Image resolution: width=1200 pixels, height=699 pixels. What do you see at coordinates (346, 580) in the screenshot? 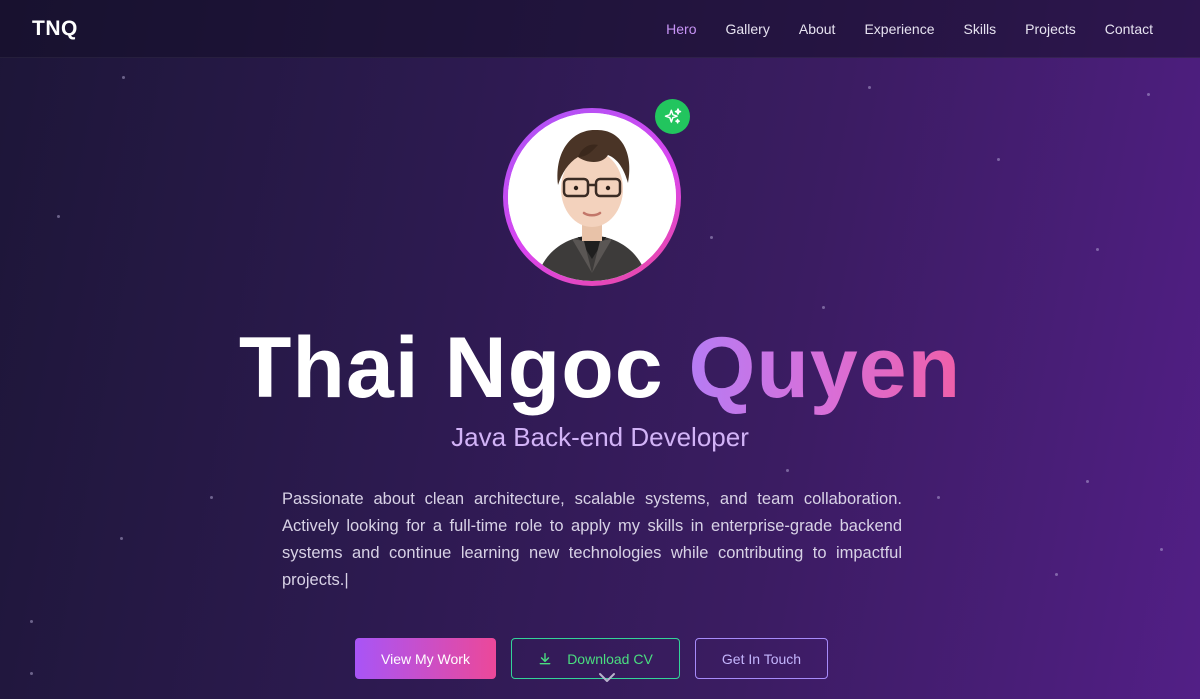
I see `typing-cursor: |` at bounding box center [346, 580].